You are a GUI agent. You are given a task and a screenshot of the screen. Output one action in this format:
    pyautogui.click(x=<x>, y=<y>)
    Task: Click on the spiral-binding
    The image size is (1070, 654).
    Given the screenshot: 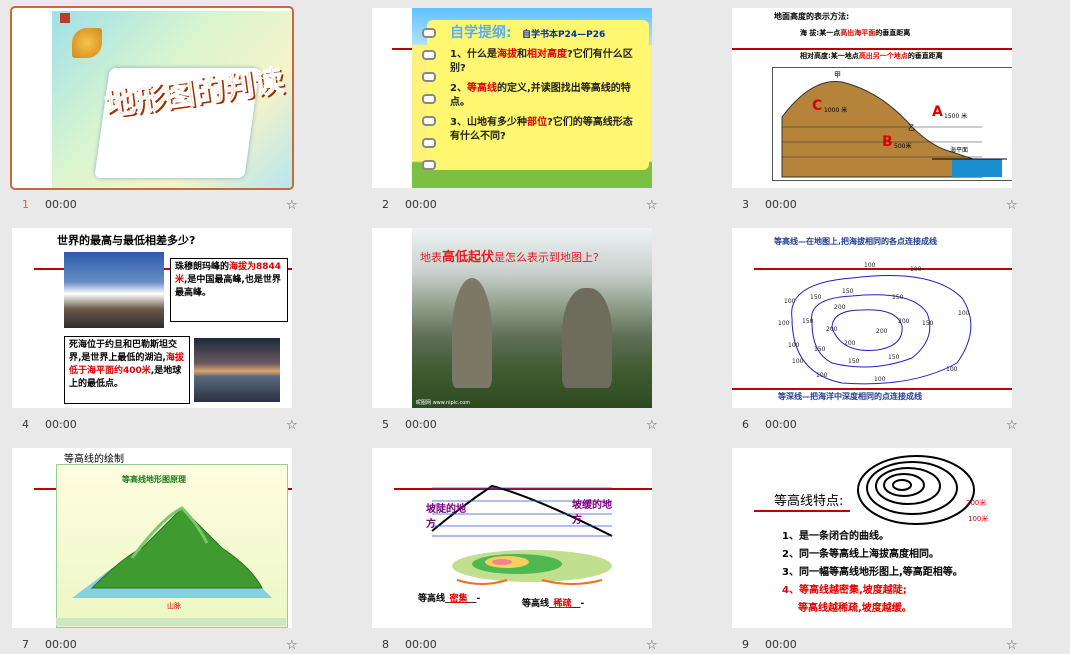 What is the action you would take?
    pyautogui.click(x=429, y=99)
    